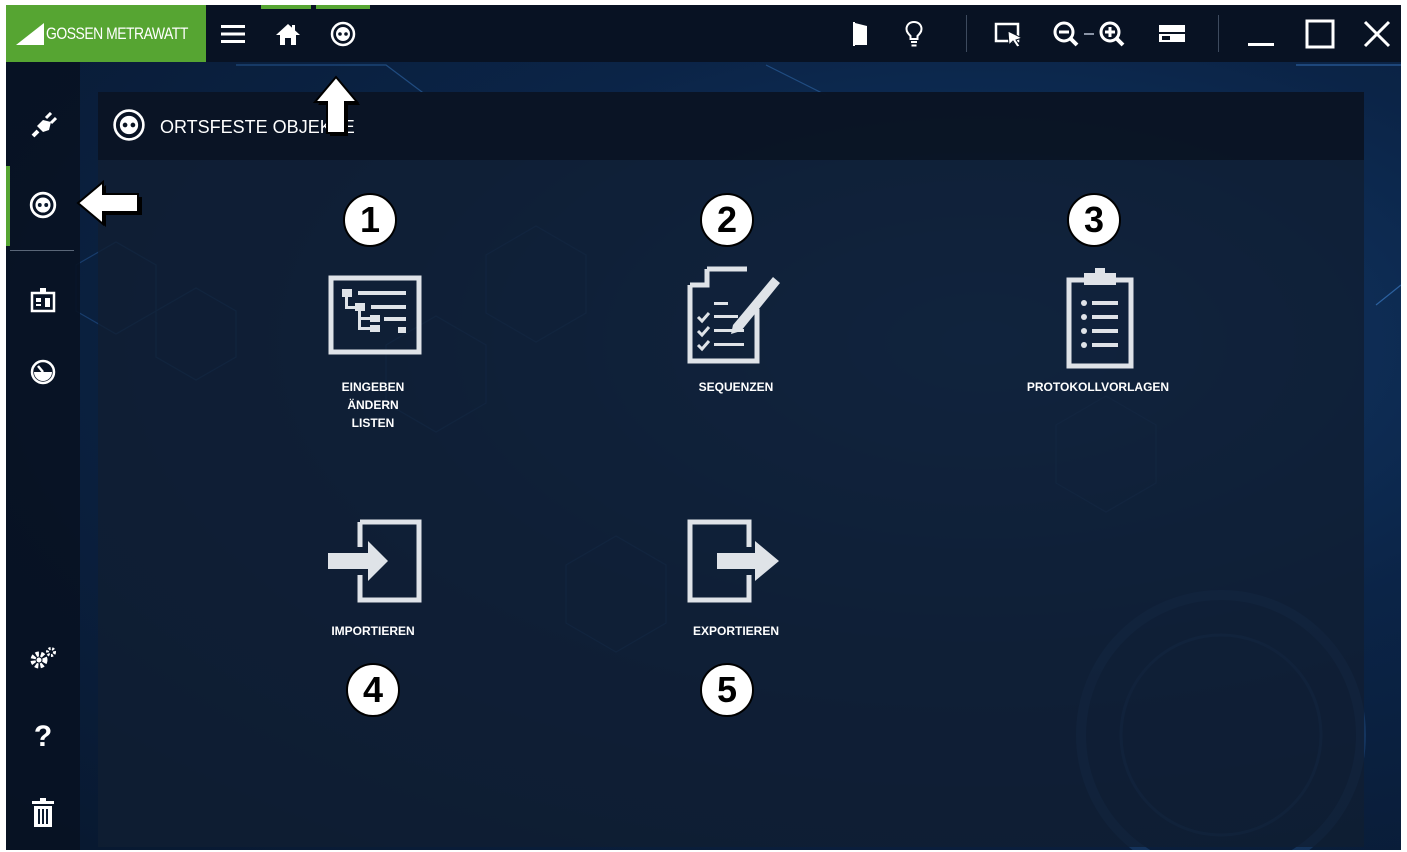 The image size is (1407, 852). Describe the element at coordinates (1377, 34) in the screenshot. I see `close-icon` at that location.